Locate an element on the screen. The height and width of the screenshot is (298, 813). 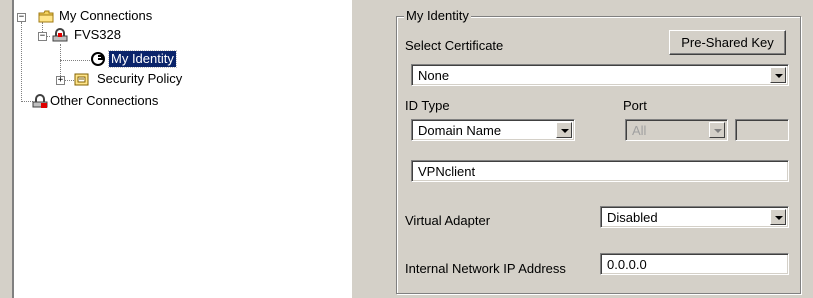
window-frame-strip is located at coordinates (7, 149).